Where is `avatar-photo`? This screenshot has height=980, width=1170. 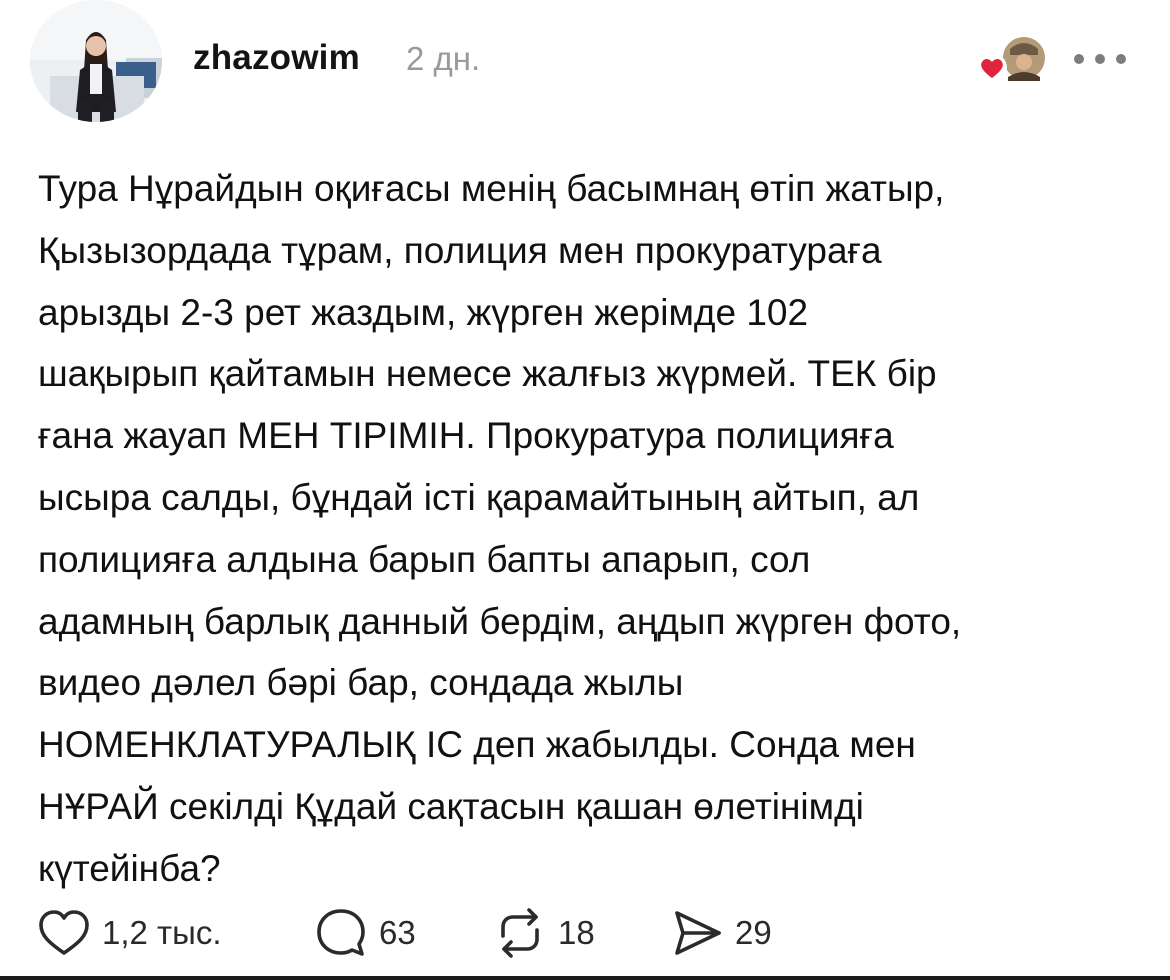
avatar-photo is located at coordinates (96, 61).